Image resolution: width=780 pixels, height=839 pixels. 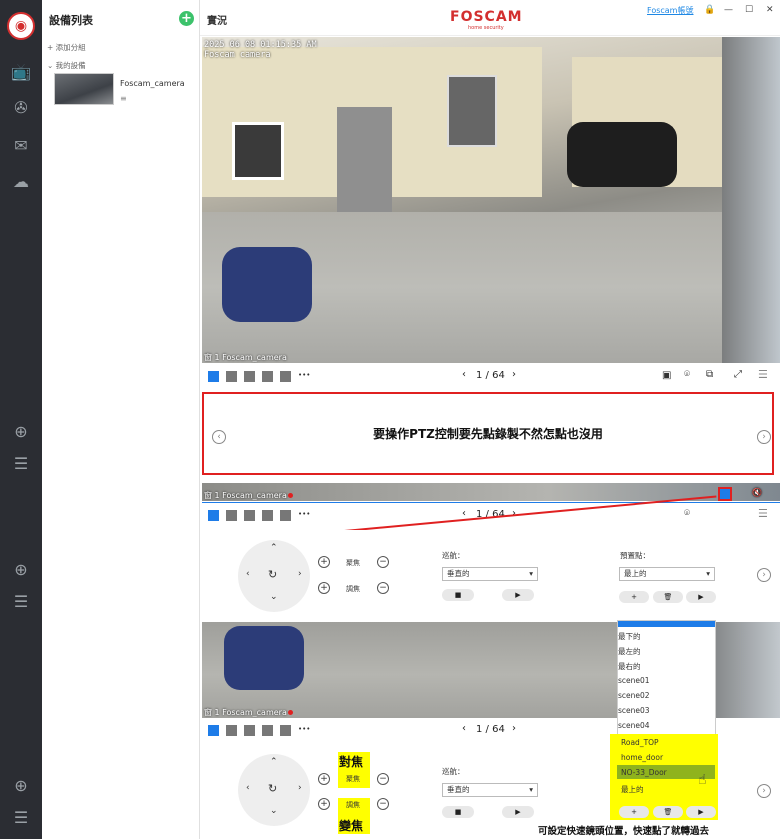 I want to click on preset-option: scene02, so click(x=634, y=695).